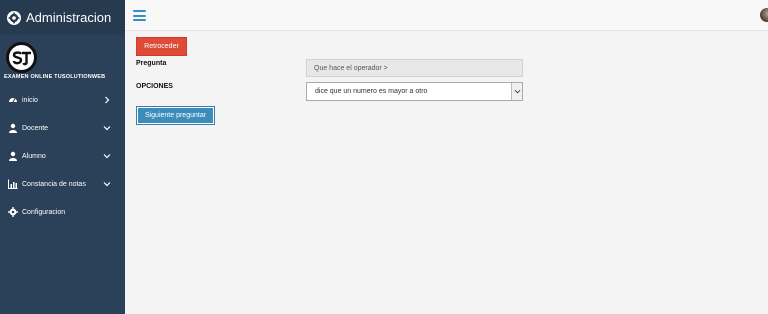 This screenshot has height=314, width=768. What do you see at coordinates (44, 212) in the screenshot?
I see `sidebar-item-label: Configuracion` at bounding box center [44, 212].